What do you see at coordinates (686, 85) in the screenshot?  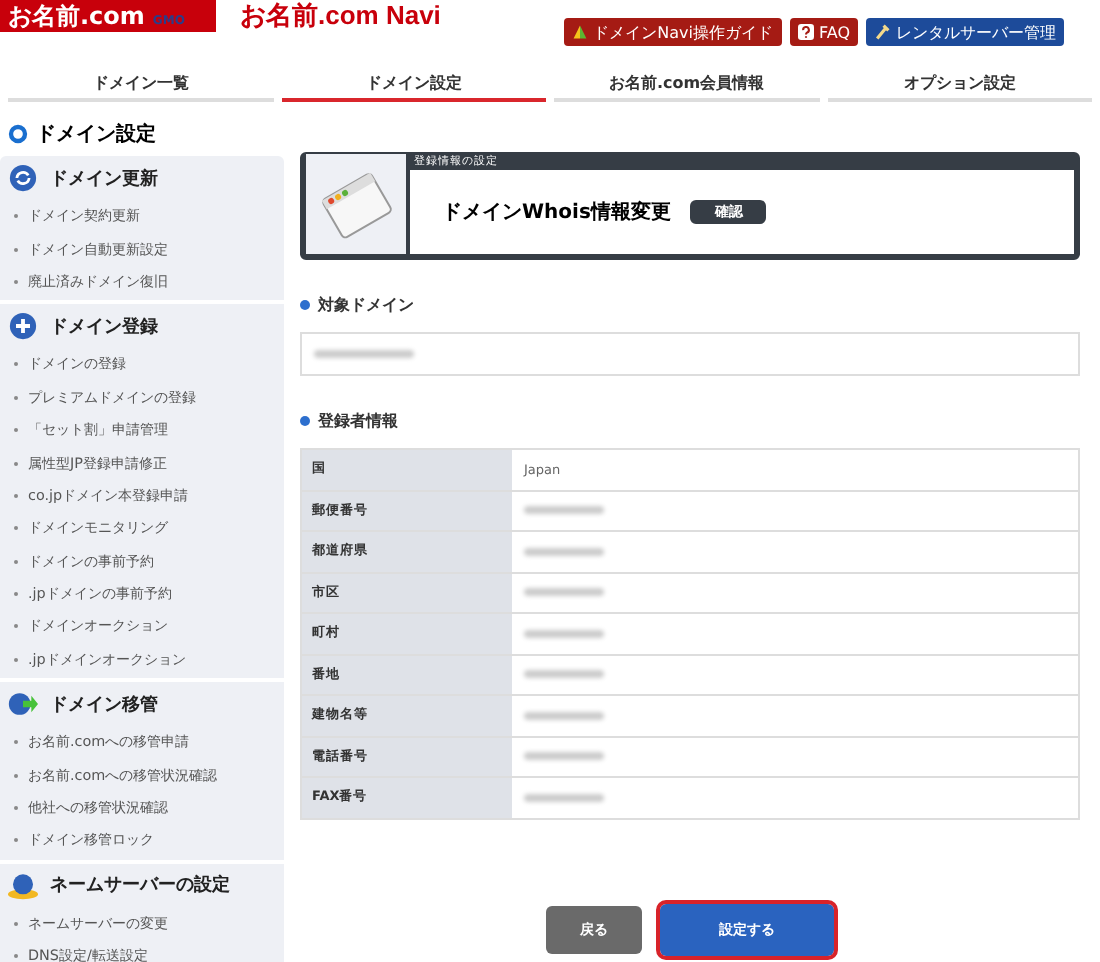 I see `nav-tab: お名前.com会員情報` at bounding box center [686, 85].